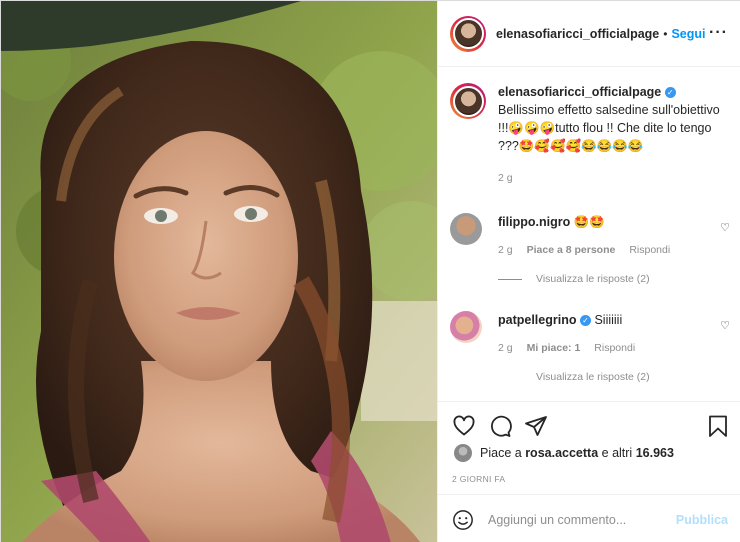  I want to click on heart-icon, so click(464, 426).